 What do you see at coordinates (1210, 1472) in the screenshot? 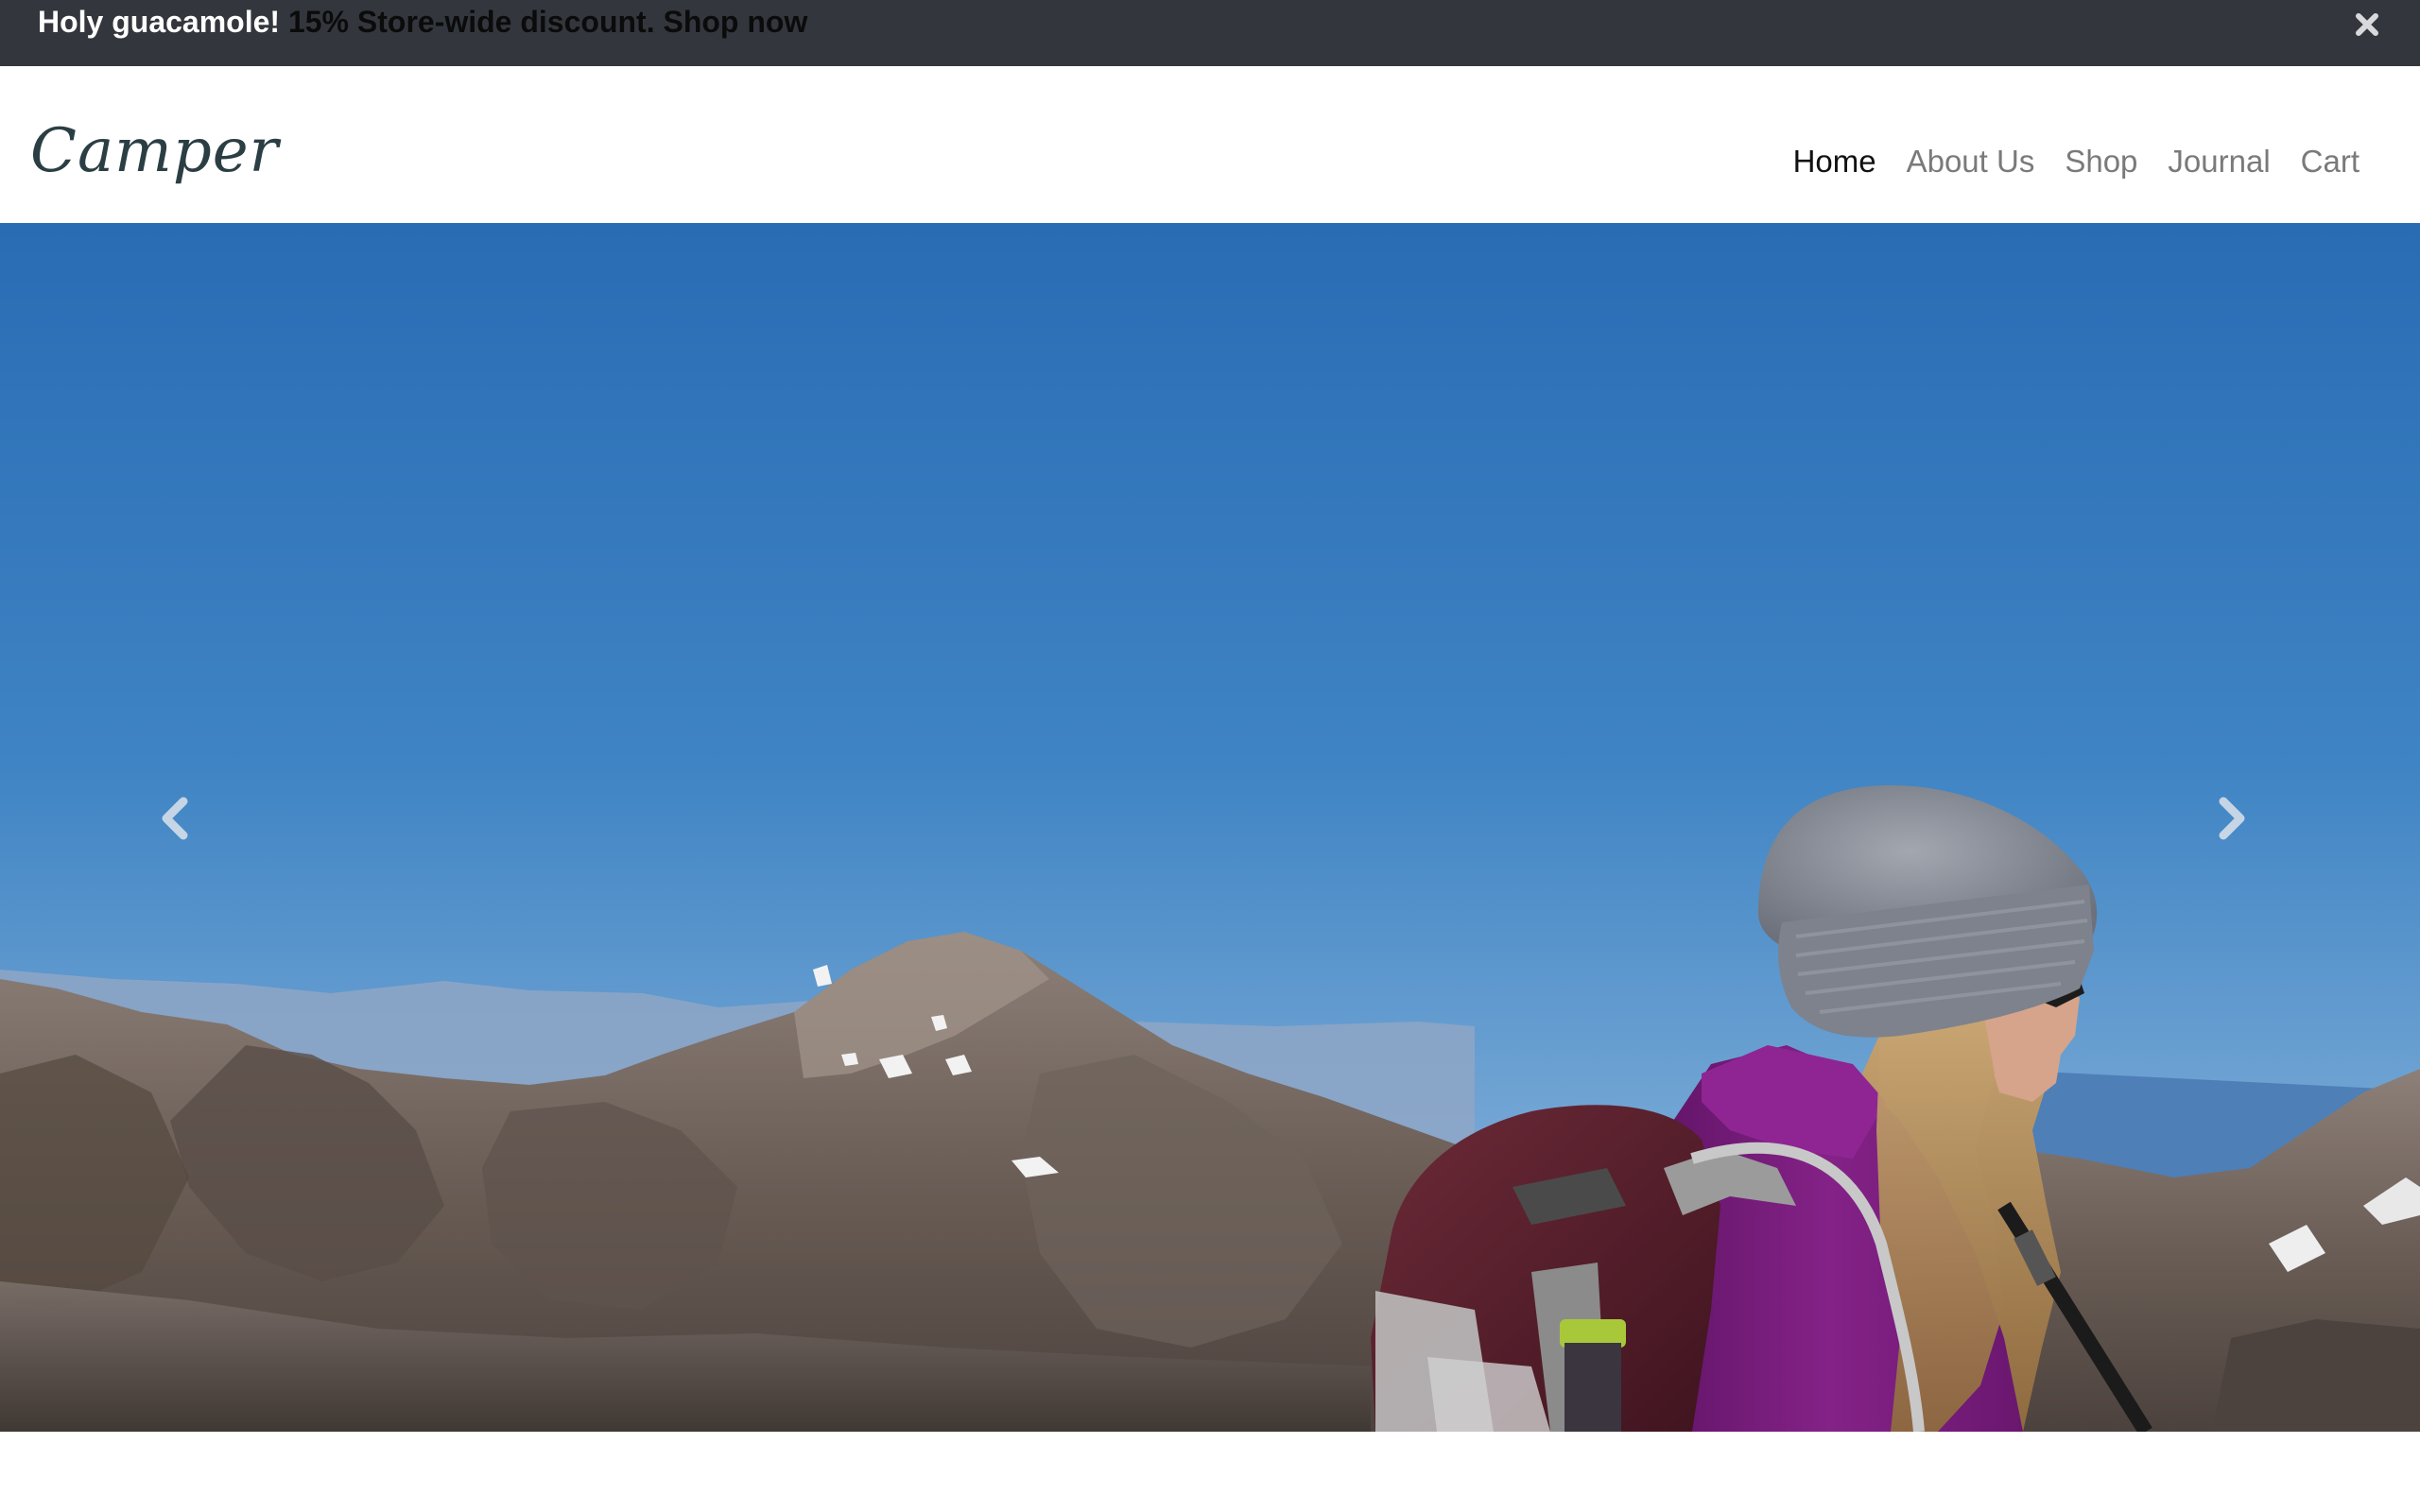
I see `page-content-start` at bounding box center [1210, 1472].